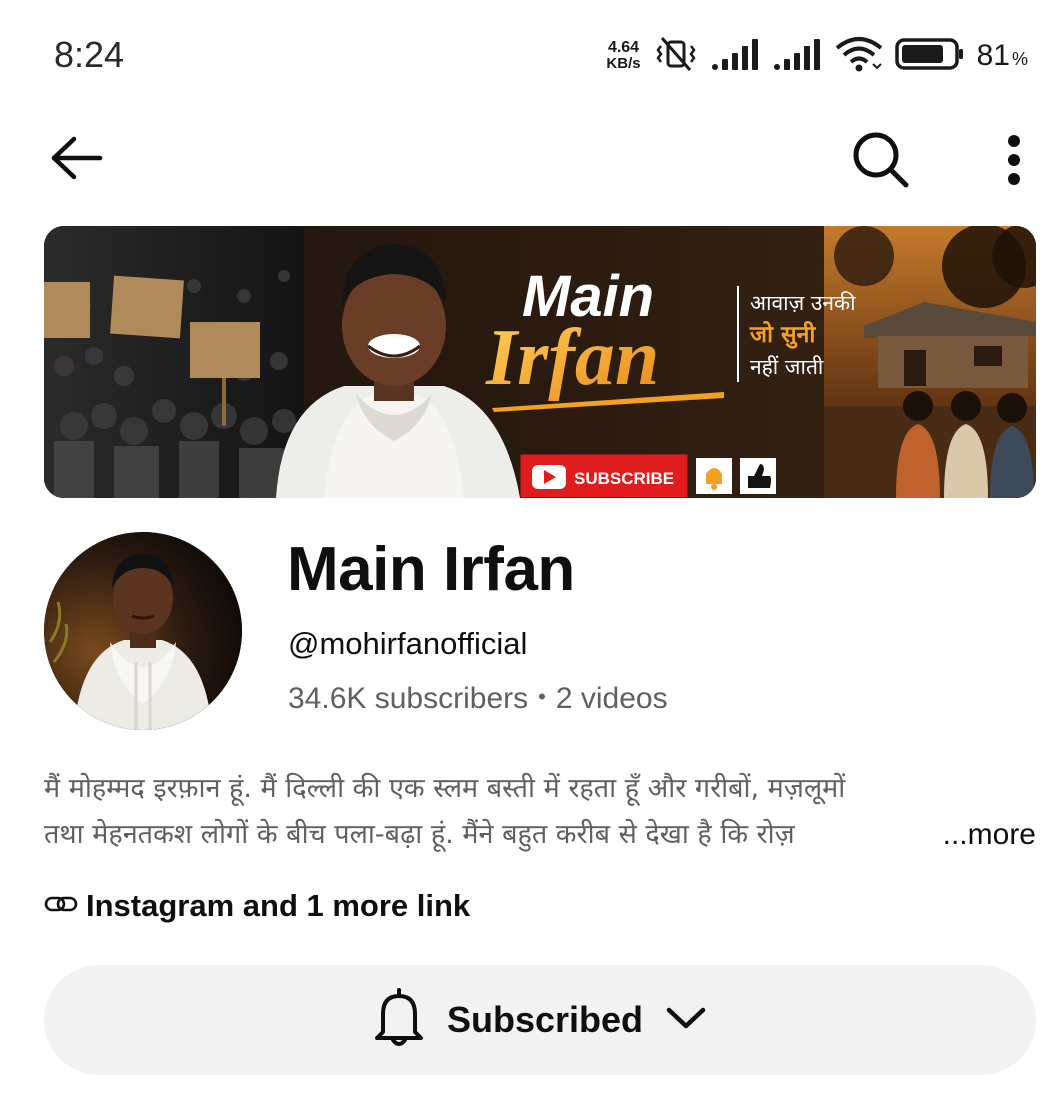 The image size is (1050, 1105). I want to click on more-options-button, so click(1014, 162).